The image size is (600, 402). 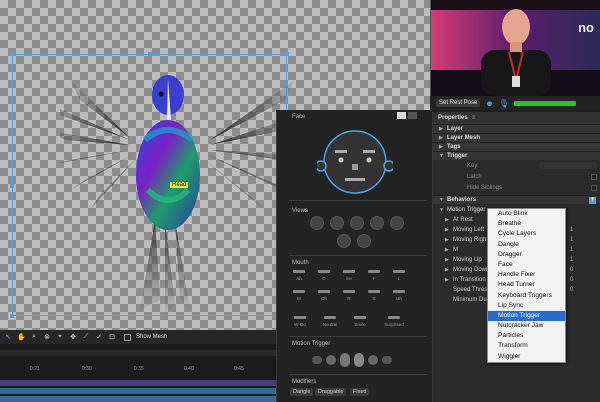 What do you see at coordinates (526, 214) in the screenshot?
I see `menu-item-auto-blink: Auto Blink` at bounding box center [526, 214].